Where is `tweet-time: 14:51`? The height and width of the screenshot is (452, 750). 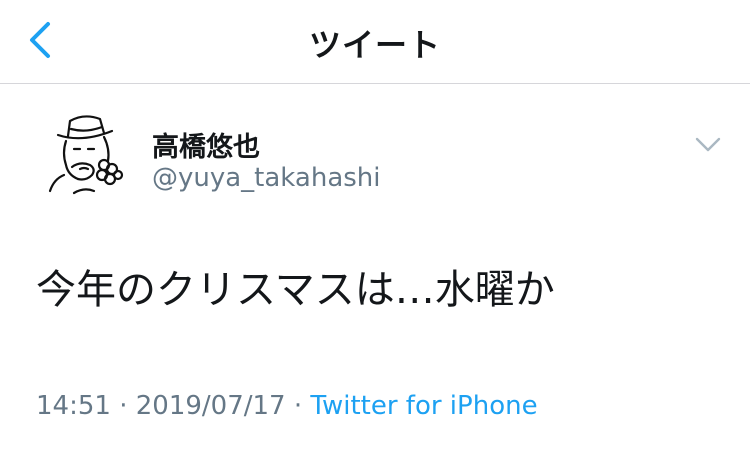 tweet-time: 14:51 is located at coordinates (73, 406).